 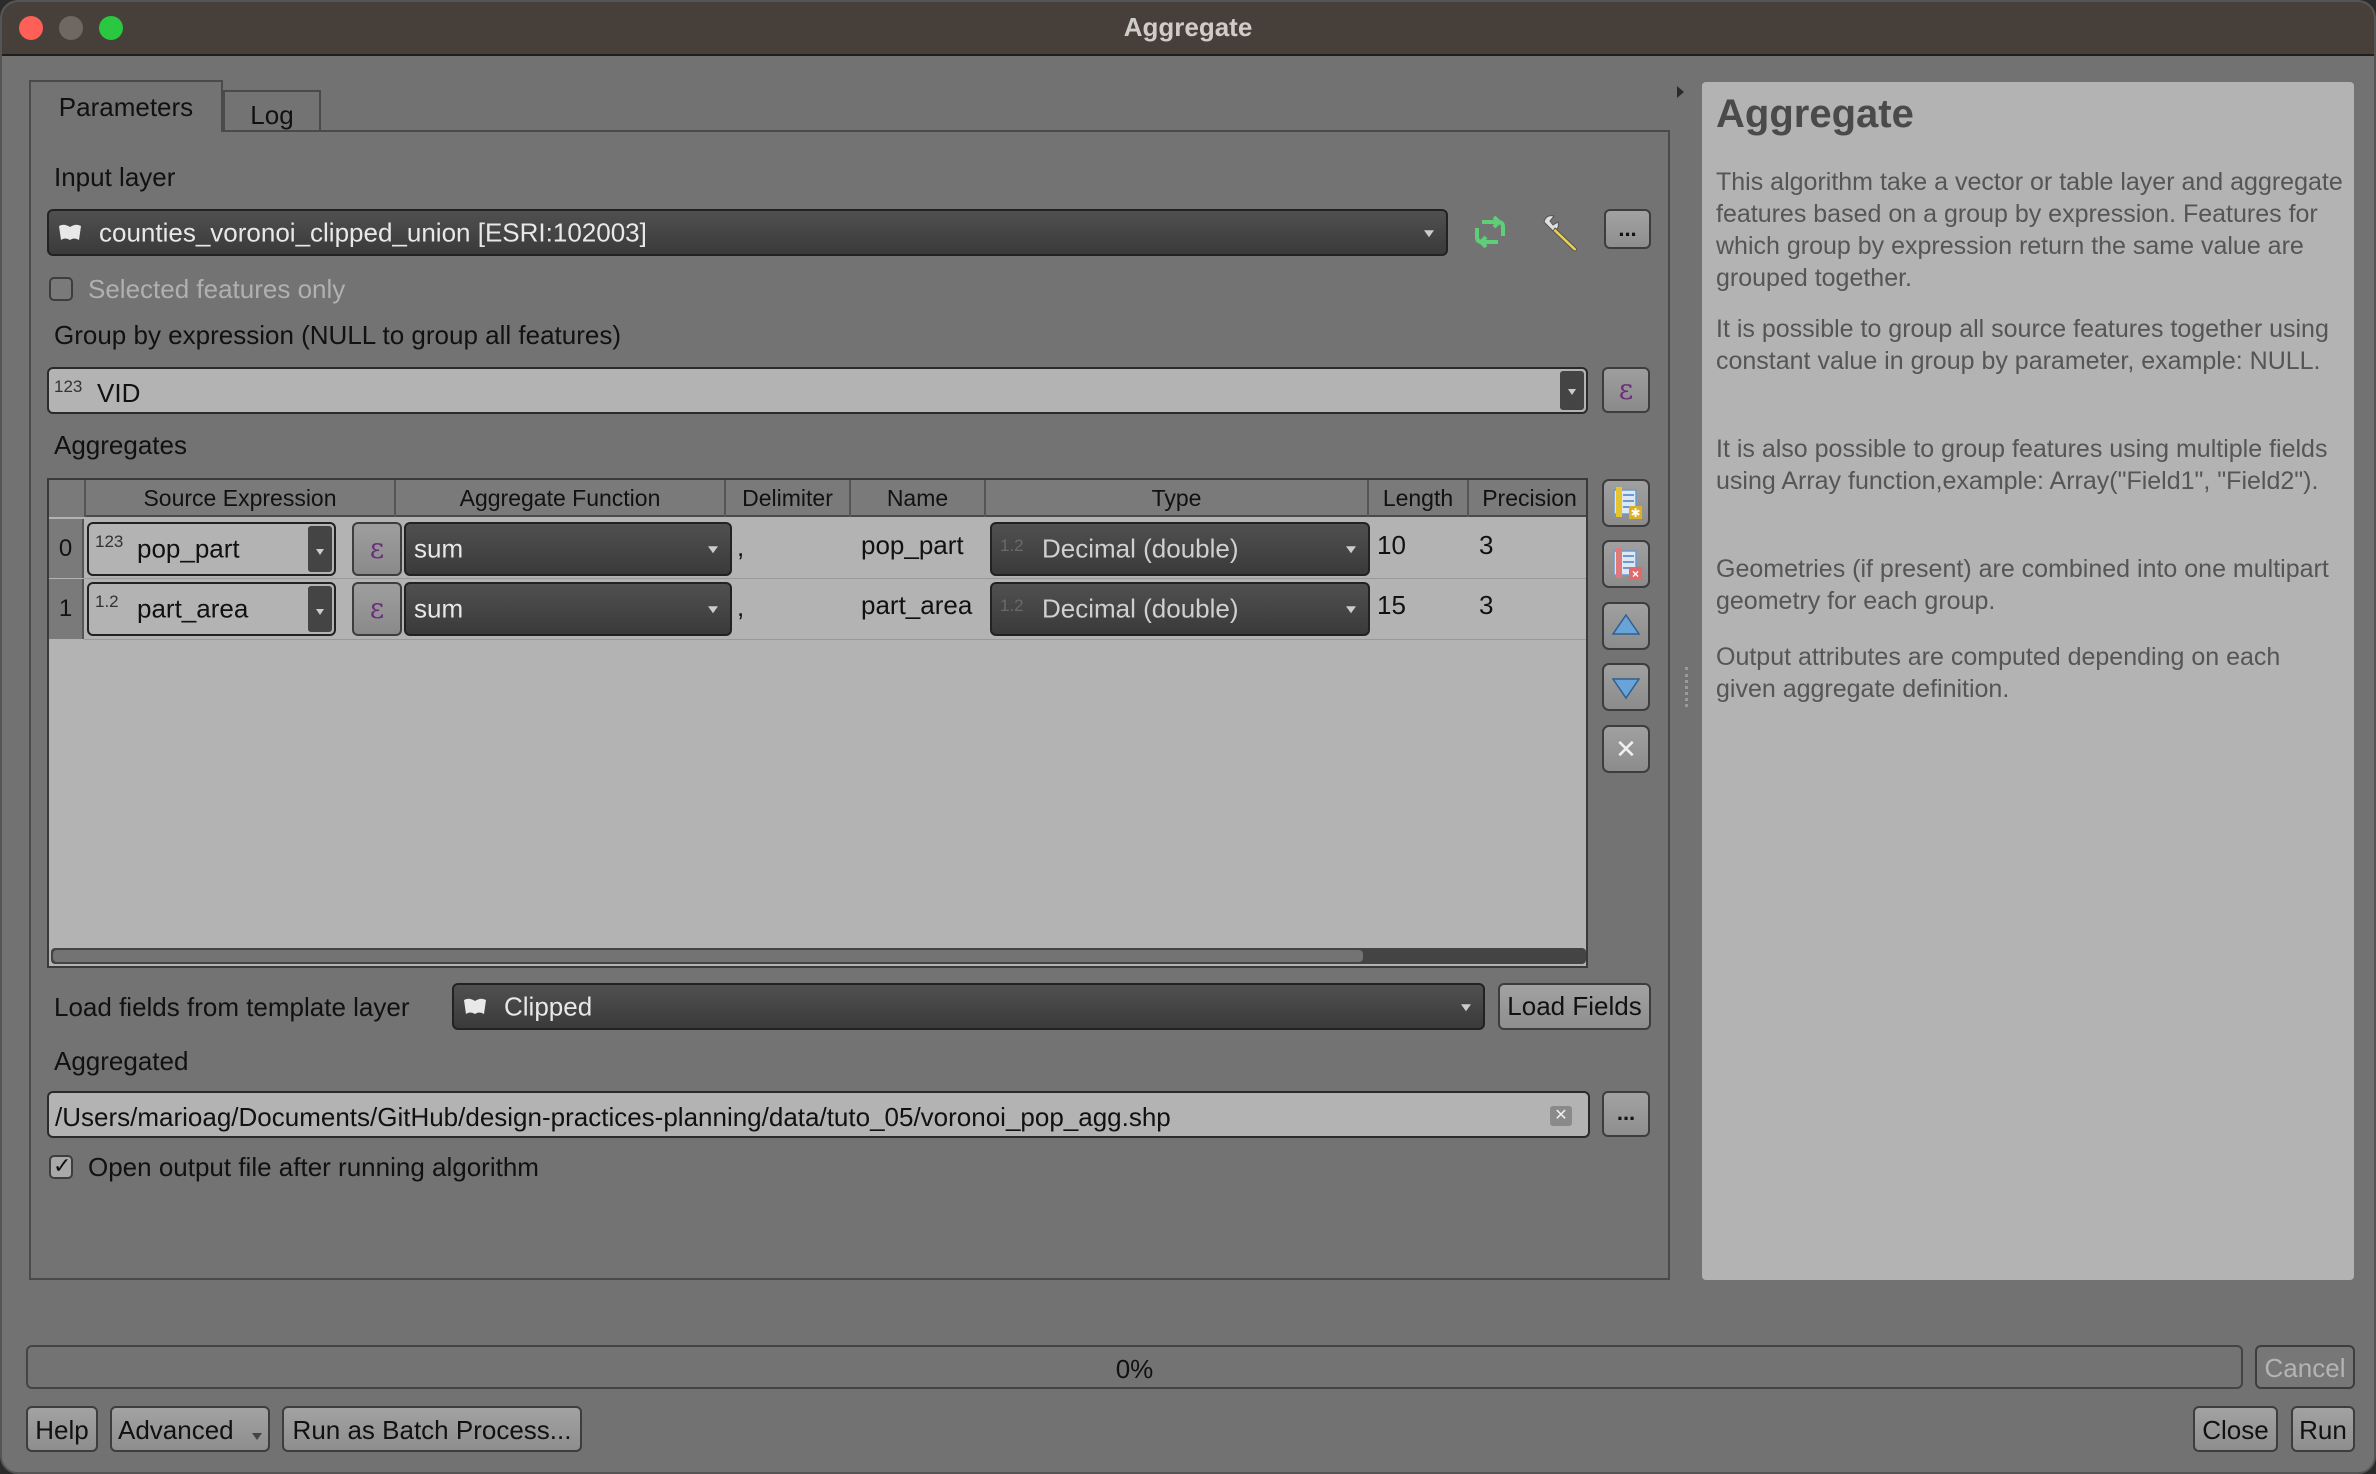 What do you see at coordinates (1626, 390) in the screenshot?
I see `group-by-expression-button: ε` at bounding box center [1626, 390].